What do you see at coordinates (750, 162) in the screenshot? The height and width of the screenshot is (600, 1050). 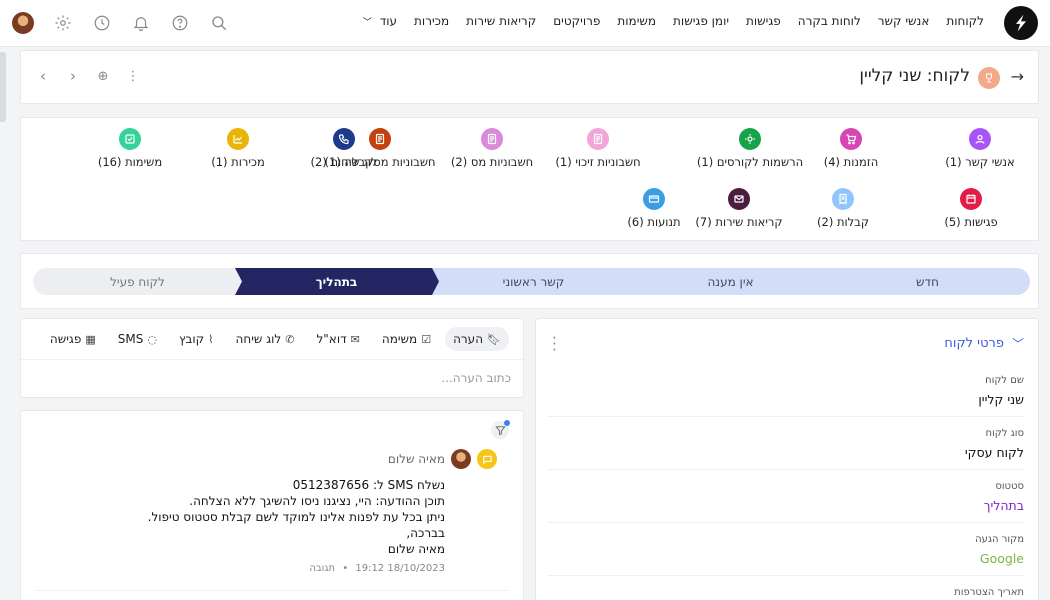 I see `related-course-registrations-label: הרשמות לקורסים (1)` at bounding box center [750, 162].